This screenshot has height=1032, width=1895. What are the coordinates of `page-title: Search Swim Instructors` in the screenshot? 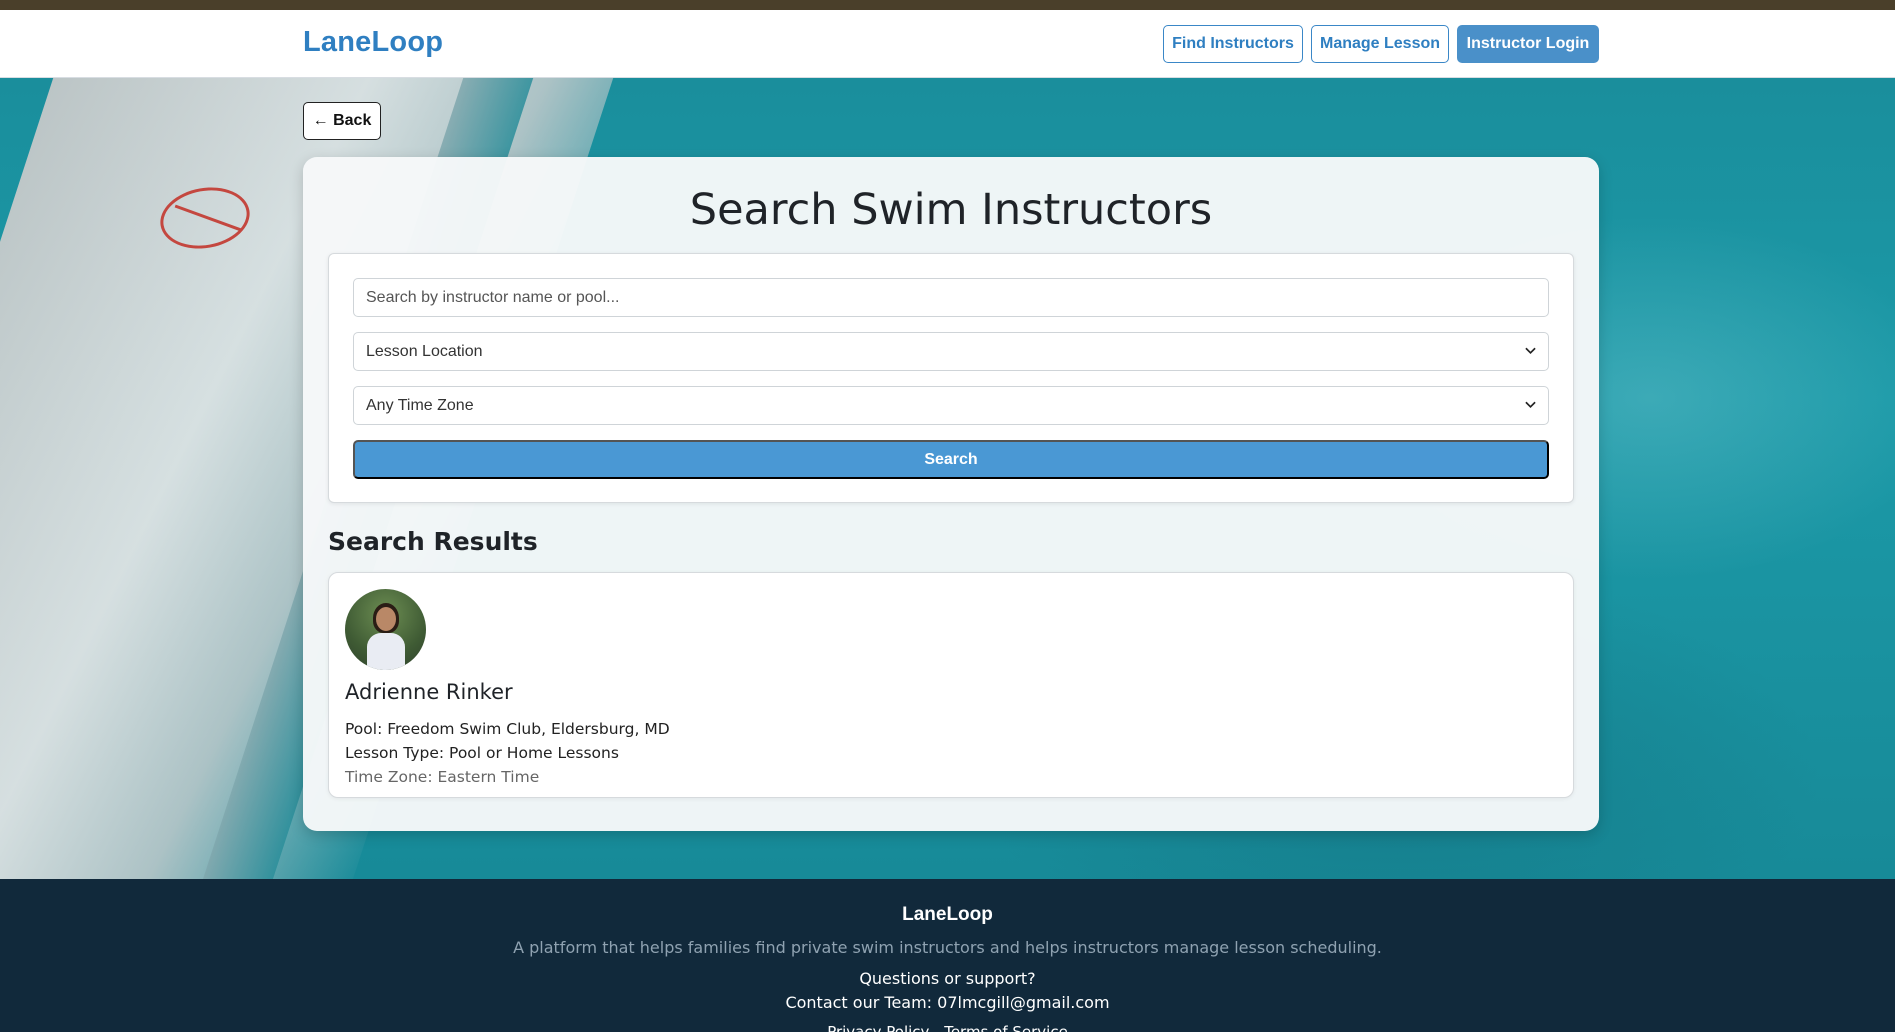 It's located at (951, 210).